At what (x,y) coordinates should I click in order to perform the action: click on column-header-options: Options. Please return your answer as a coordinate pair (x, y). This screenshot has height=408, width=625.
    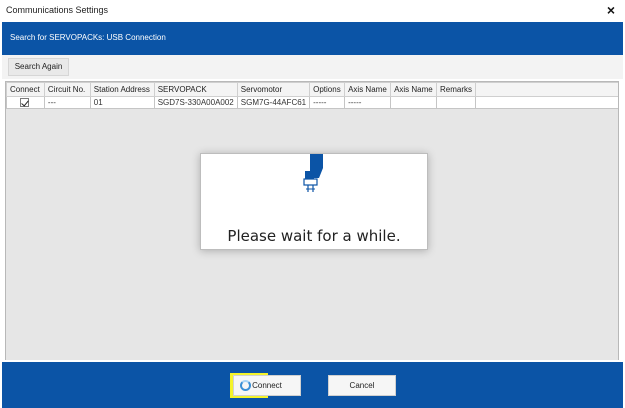
    Looking at the image, I should click on (327, 89).